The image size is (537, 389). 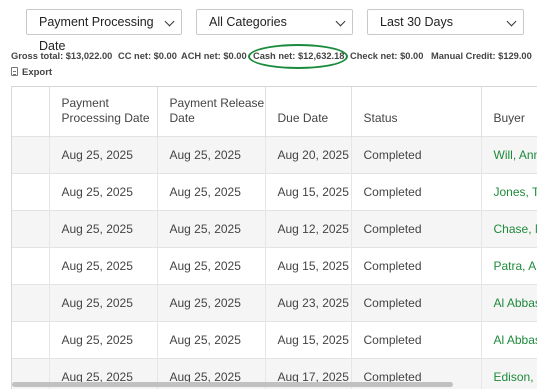 What do you see at coordinates (308, 154) in the screenshot?
I see `due-date-cell: Aug 20, 2025` at bounding box center [308, 154].